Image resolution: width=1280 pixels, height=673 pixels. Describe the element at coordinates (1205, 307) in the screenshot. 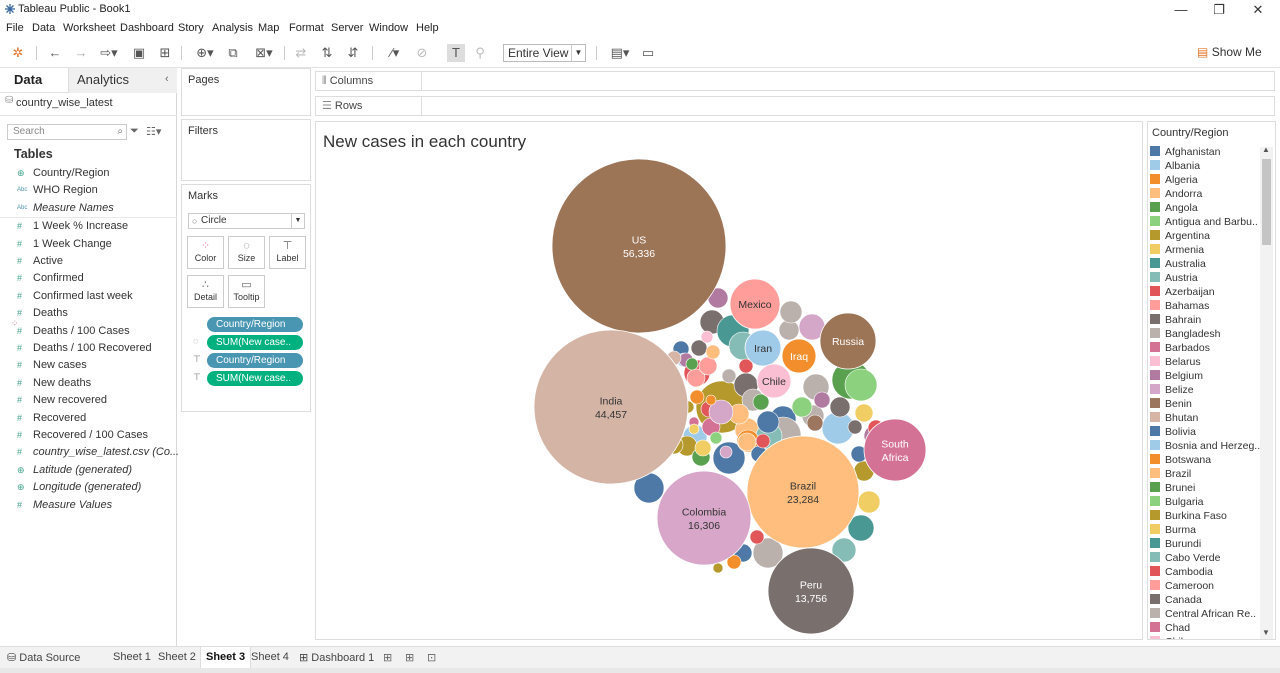

I see `legend-item: Bahamas` at that location.